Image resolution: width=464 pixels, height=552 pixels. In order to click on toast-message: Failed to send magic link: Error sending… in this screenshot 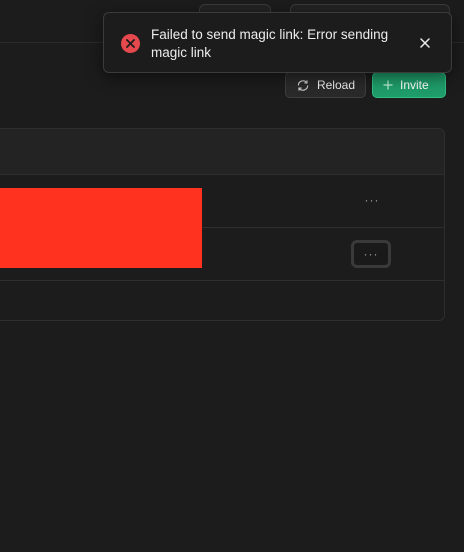, I will do `click(270, 43)`.